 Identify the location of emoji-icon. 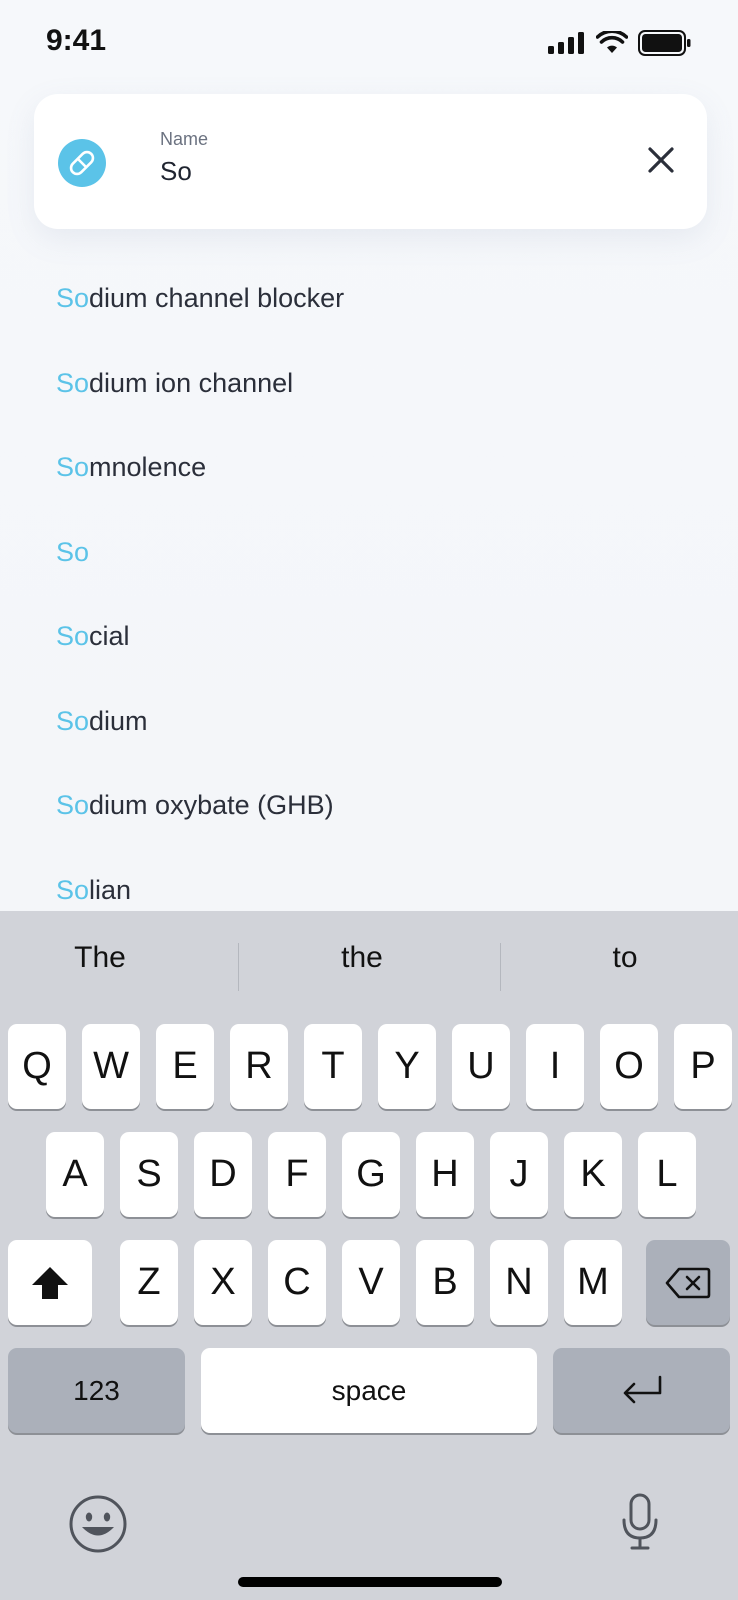
(98, 1524).